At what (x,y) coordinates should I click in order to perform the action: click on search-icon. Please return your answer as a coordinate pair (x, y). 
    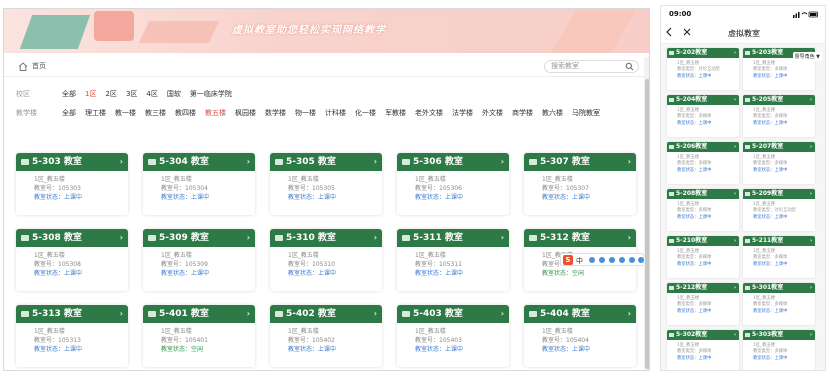
    Looking at the image, I should click on (629, 66).